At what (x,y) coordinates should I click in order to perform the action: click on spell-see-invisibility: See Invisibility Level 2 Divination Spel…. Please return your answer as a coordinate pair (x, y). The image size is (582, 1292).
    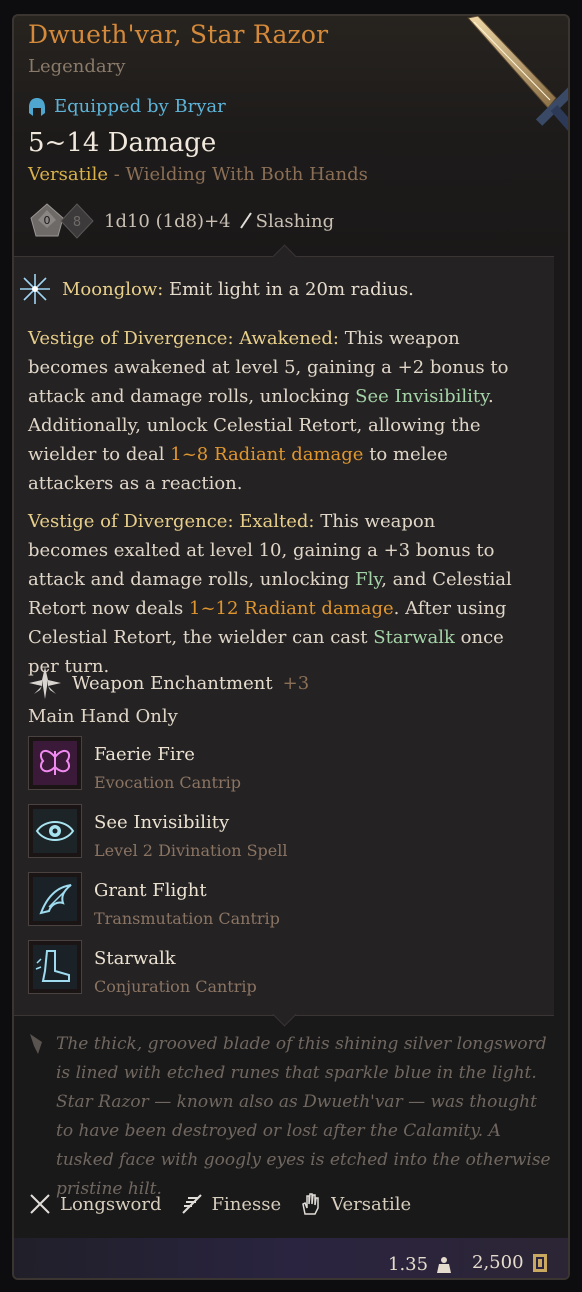
    Looking at the image, I should click on (158, 832).